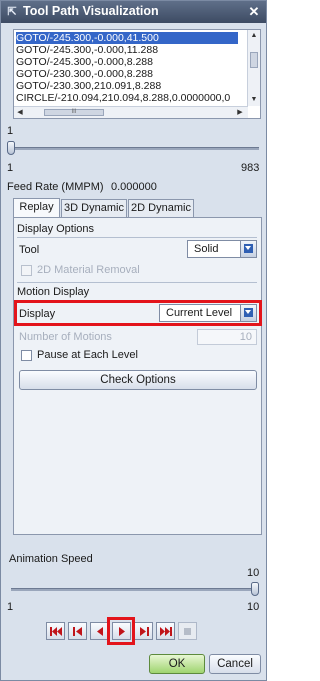  Describe the element at coordinates (138, 380) in the screenshot. I see `check-options-button: Check Options` at that location.